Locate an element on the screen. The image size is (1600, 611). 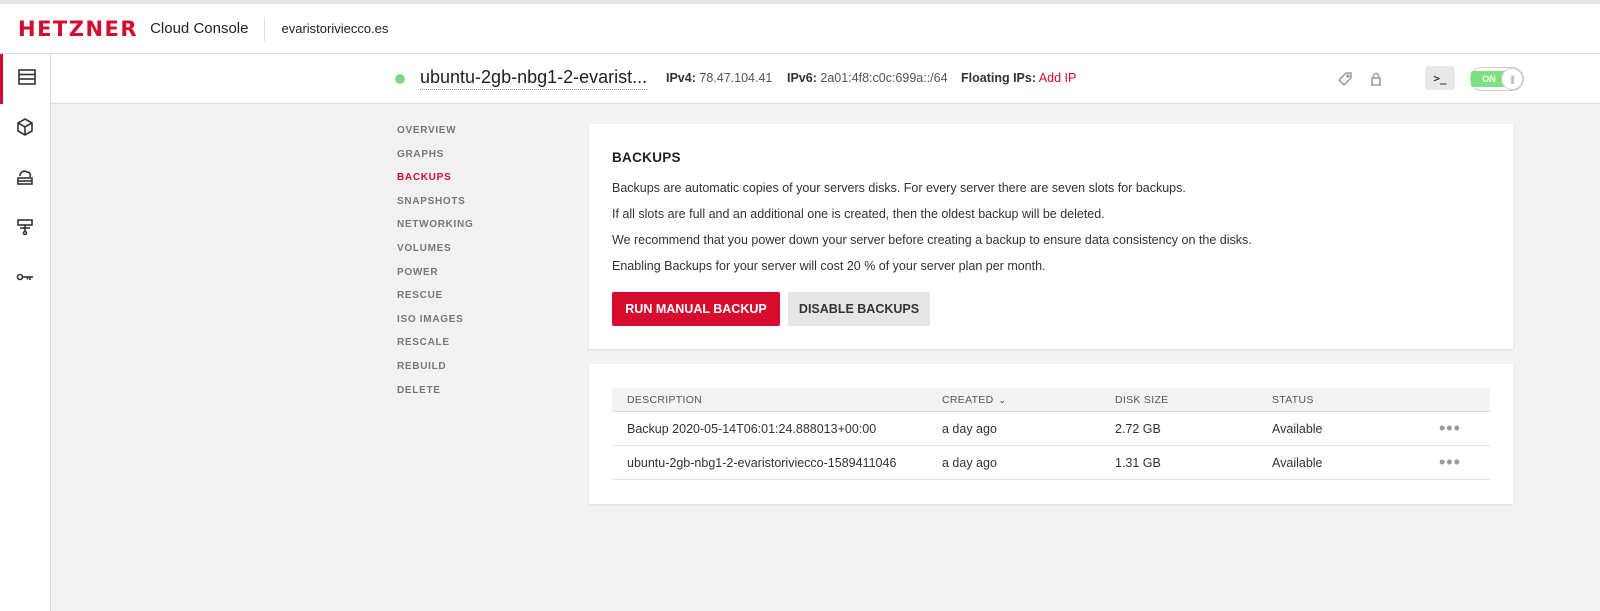
floating-ips-info: Floating IPs: Add IP is located at coordinates (1018, 78).